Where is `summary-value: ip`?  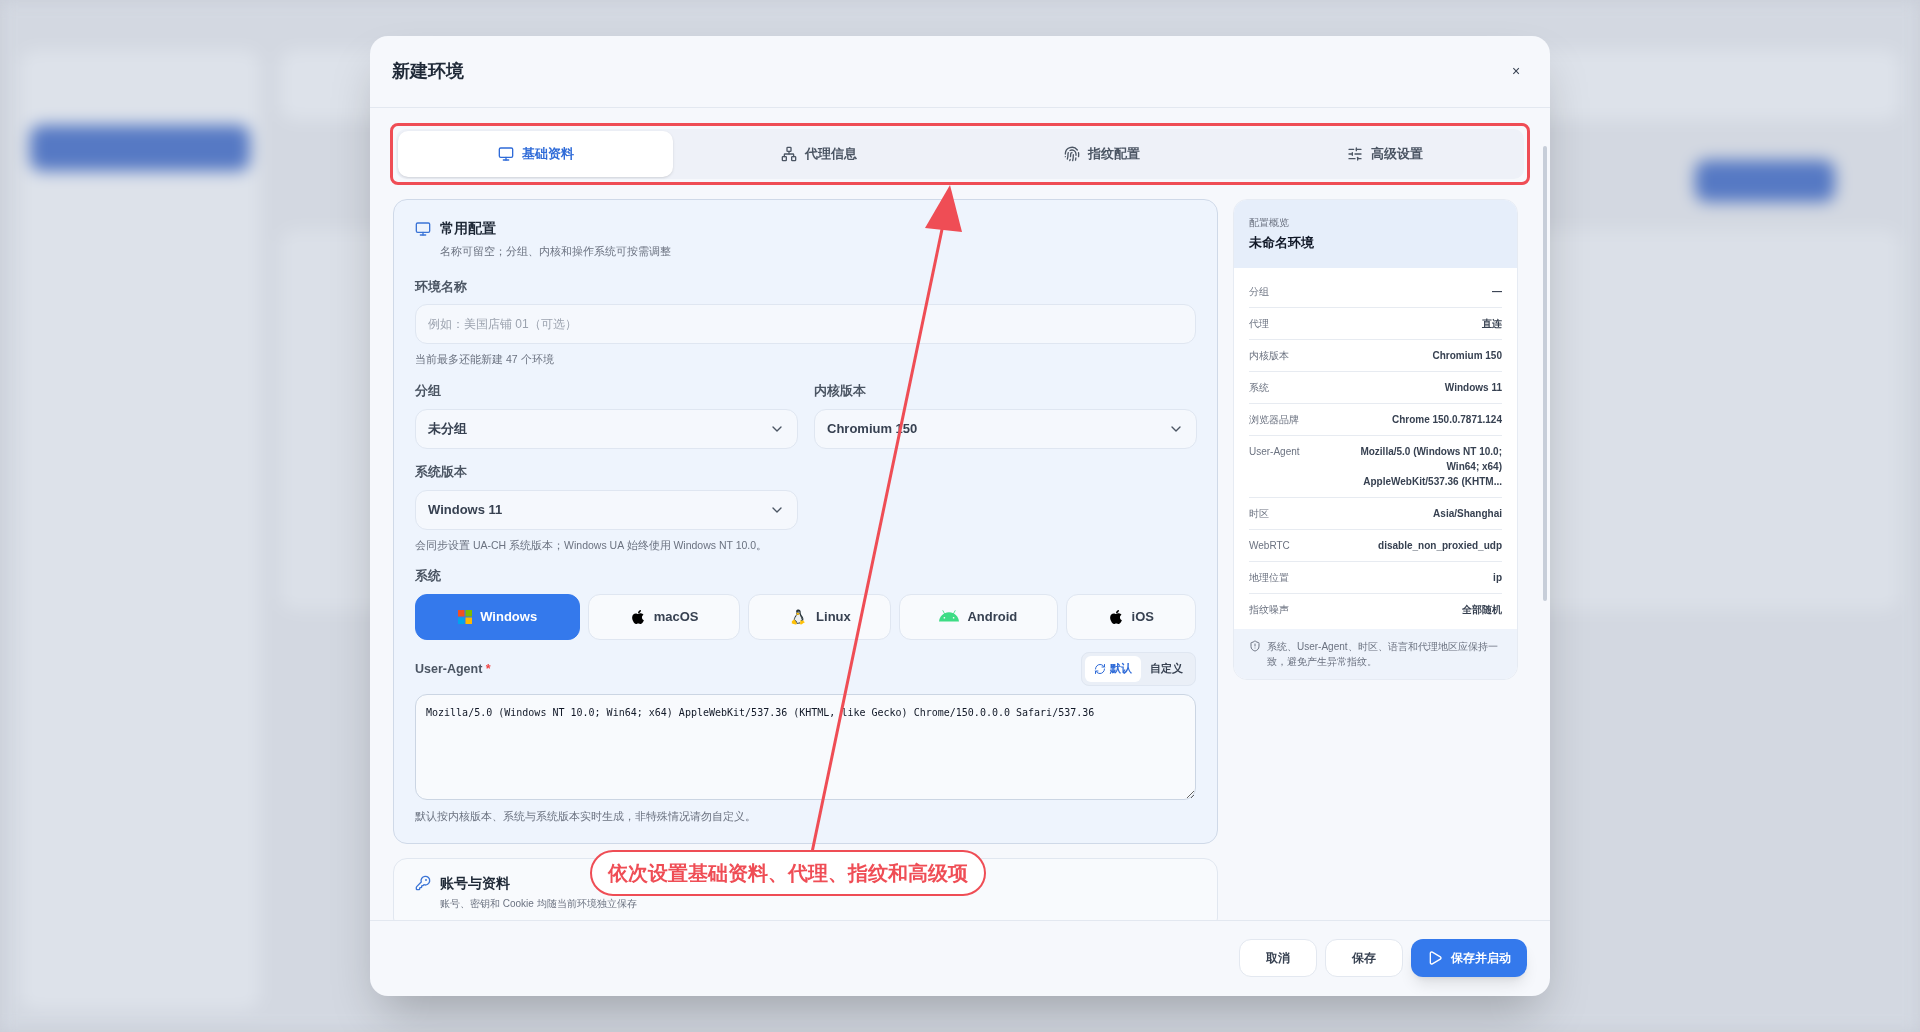
summary-value: ip is located at coordinates (1497, 577).